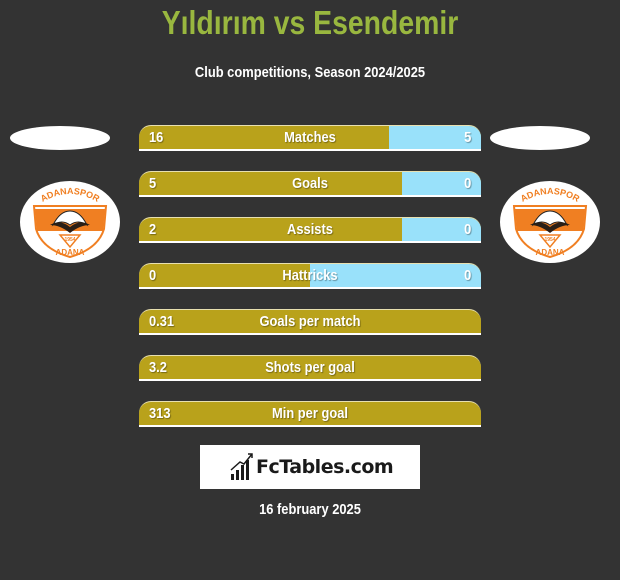 The width and height of the screenshot is (620, 580). I want to click on fctables-brand-link: FcTables.com, so click(310, 467).